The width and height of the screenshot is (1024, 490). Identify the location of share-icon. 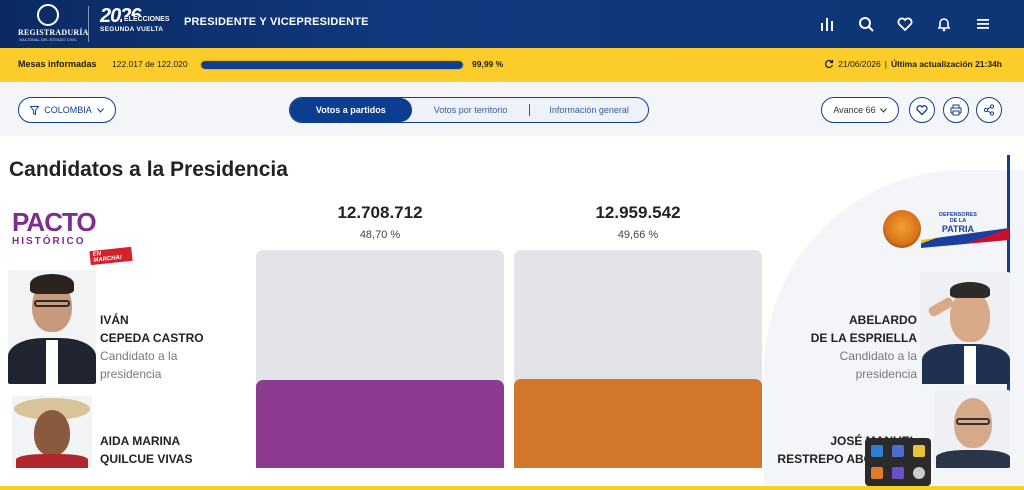
(989, 110).